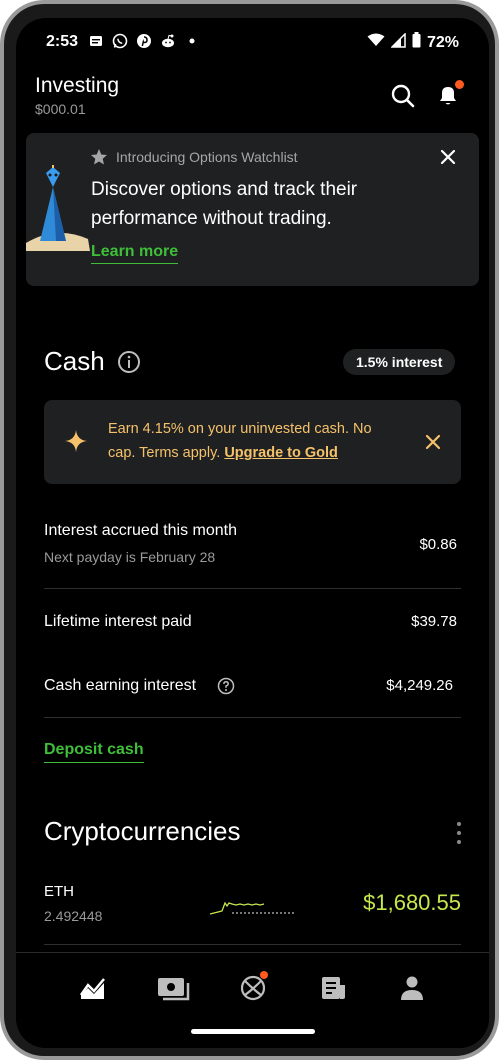 Image resolution: width=499 pixels, height=1060 pixels. I want to click on close-icon, so click(448, 157).